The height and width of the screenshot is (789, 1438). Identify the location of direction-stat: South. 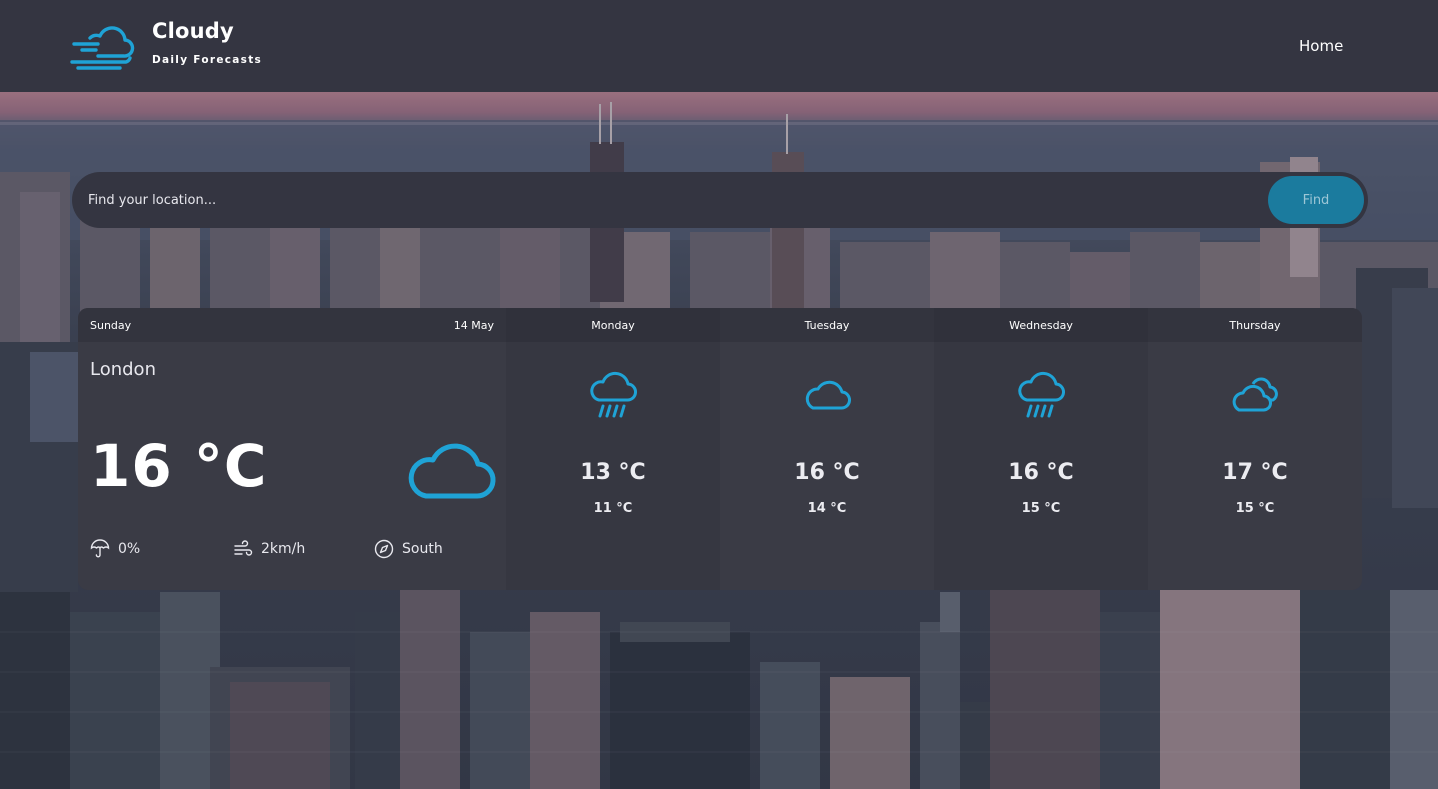
(408, 549).